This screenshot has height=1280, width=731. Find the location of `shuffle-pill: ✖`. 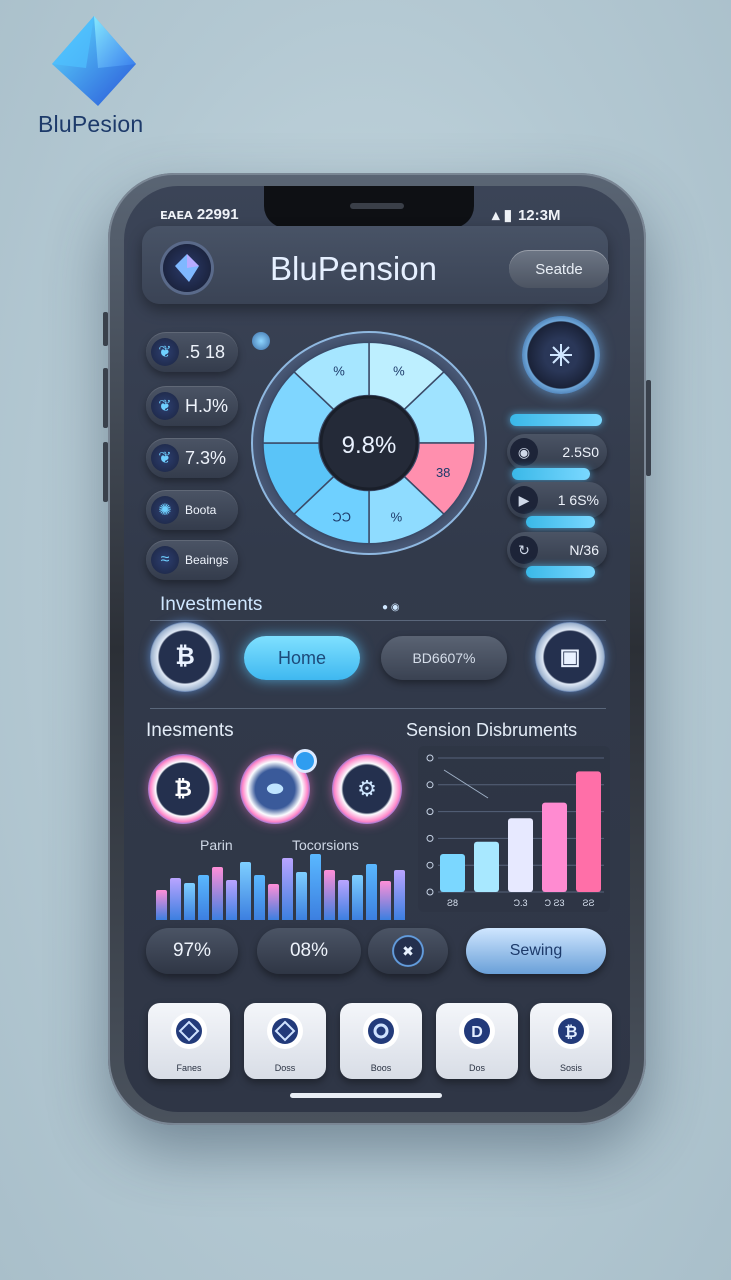

shuffle-pill: ✖ is located at coordinates (408, 951).